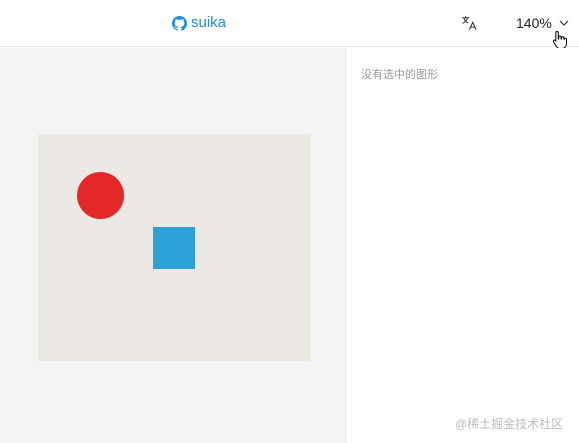 The image size is (579, 443). Describe the element at coordinates (509, 424) in the screenshot. I see `watermark: @稀土掘金技术社区` at that location.